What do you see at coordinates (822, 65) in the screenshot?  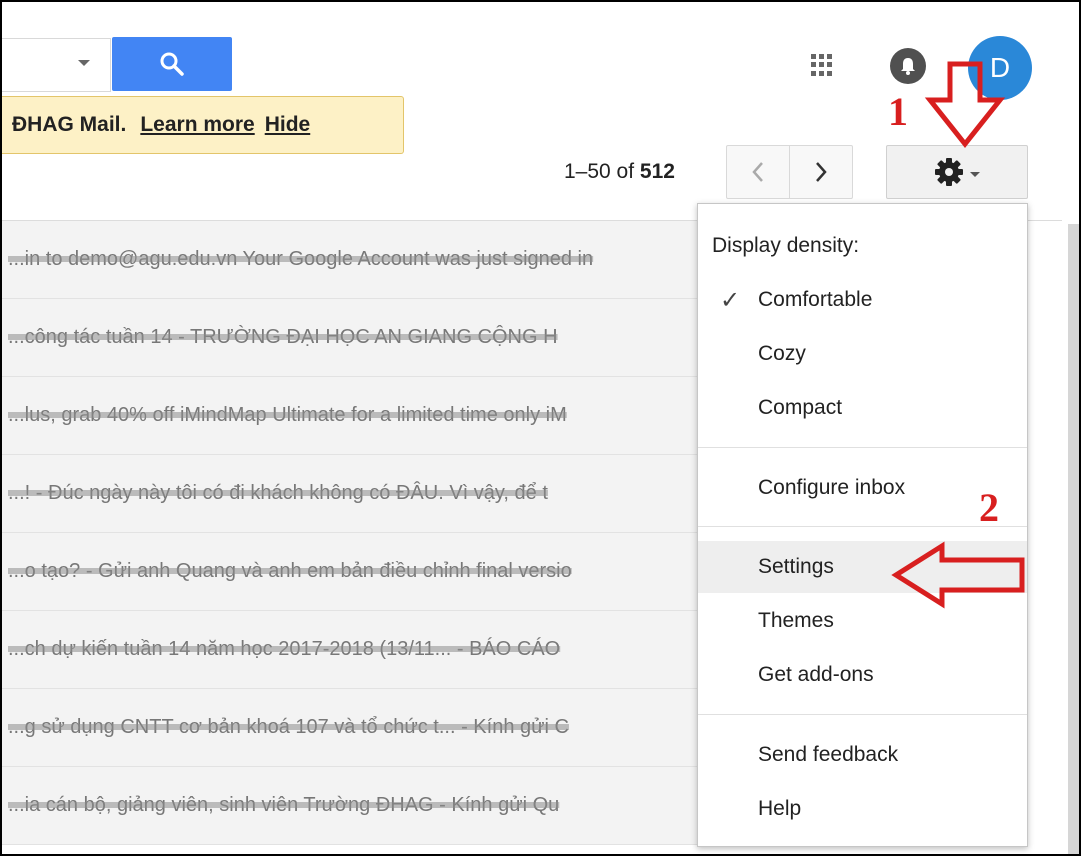 I see `apps-grid-icon` at bounding box center [822, 65].